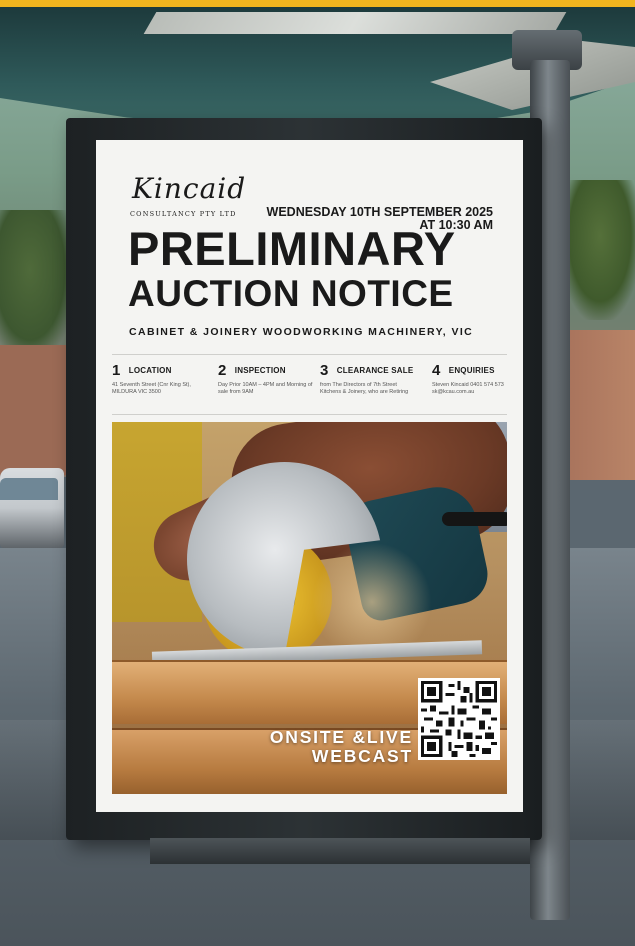 The height and width of the screenshot is (946, 635). What do you see at coordinates (37, 285) in the screenshot?
I see `tree-left` at bounding box center [37, 285].